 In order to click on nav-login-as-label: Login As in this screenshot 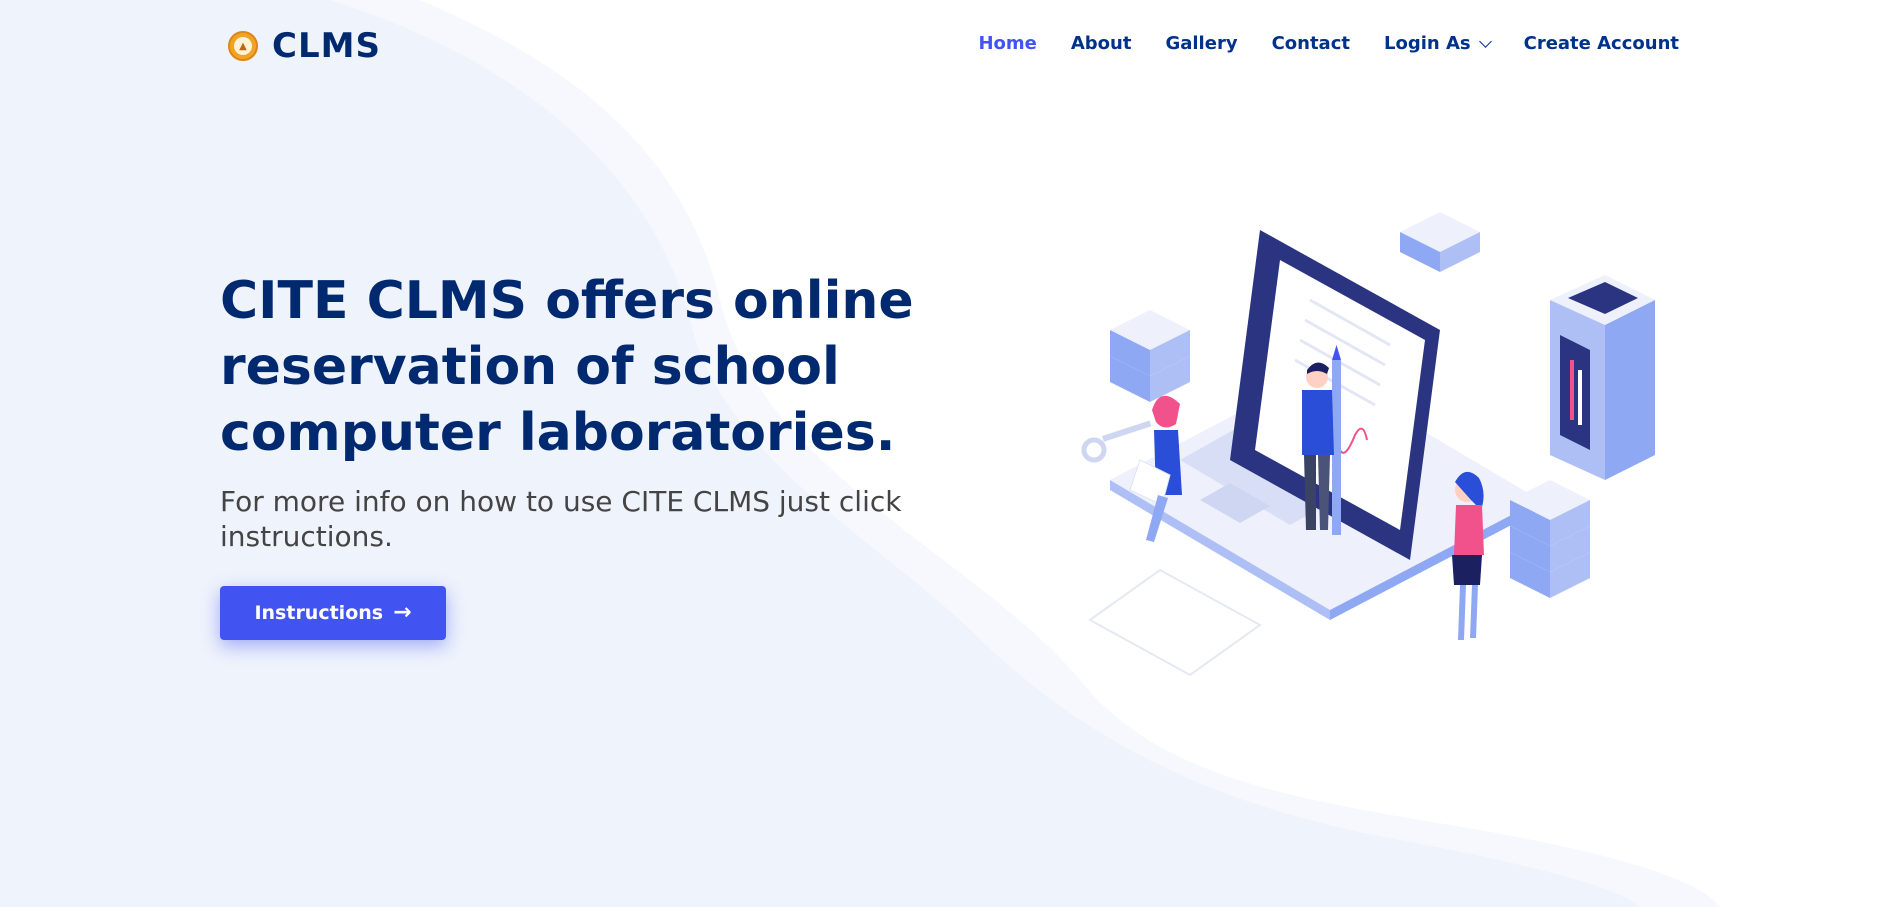, I will do `click(1427, 43)`.